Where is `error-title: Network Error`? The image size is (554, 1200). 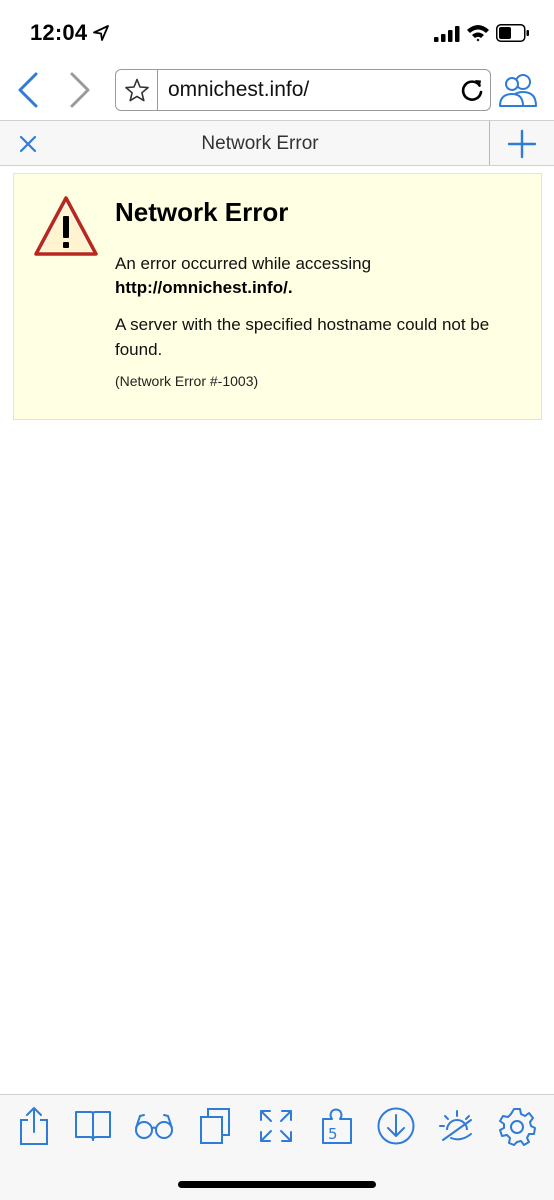
error-title: Network Error is located at coordinates (202, 212).